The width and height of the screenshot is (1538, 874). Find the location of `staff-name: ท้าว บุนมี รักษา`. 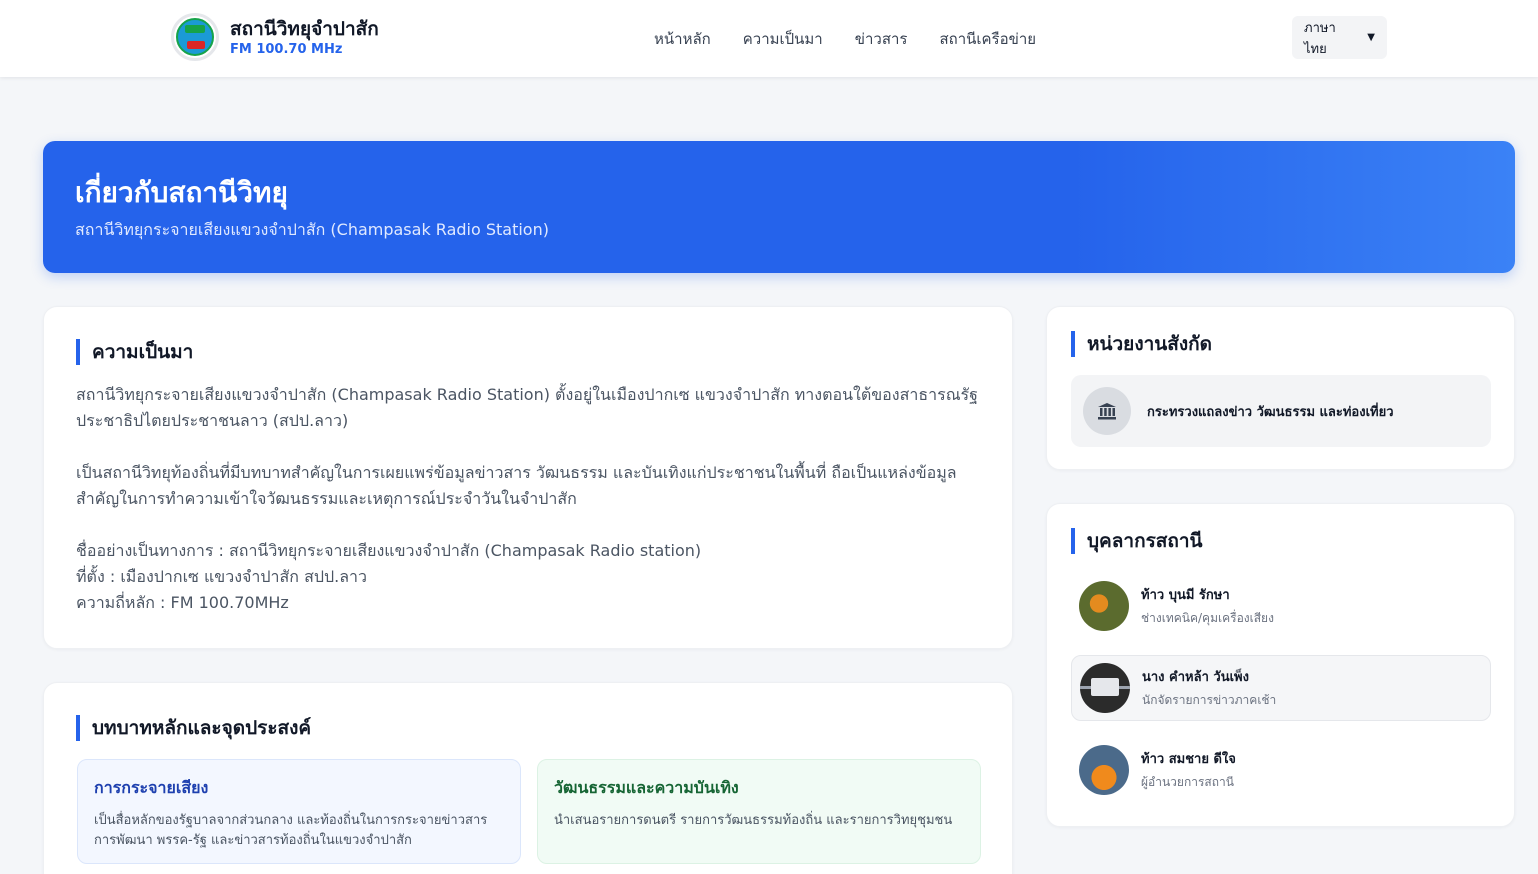

staff-name: ท้าว บุนมี รักษา is located at coordinates (1185, 595).